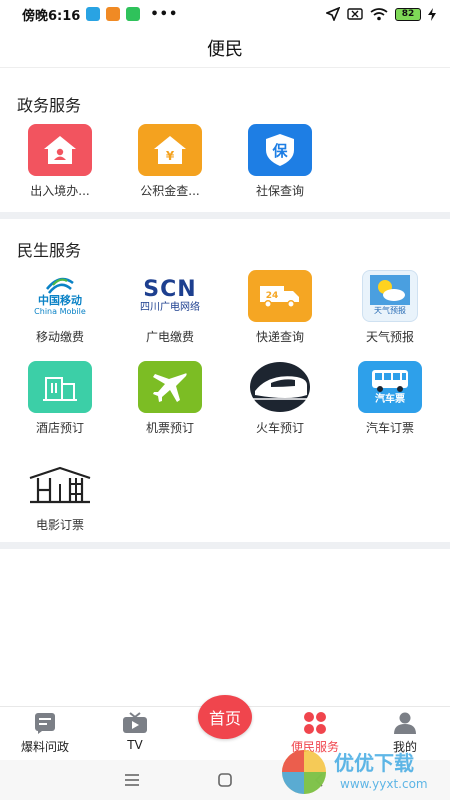  What do you see at coordinates (279, 337) in the screenshot?
I see `tile-label: 快递查询` at bounding box center [279, 337].